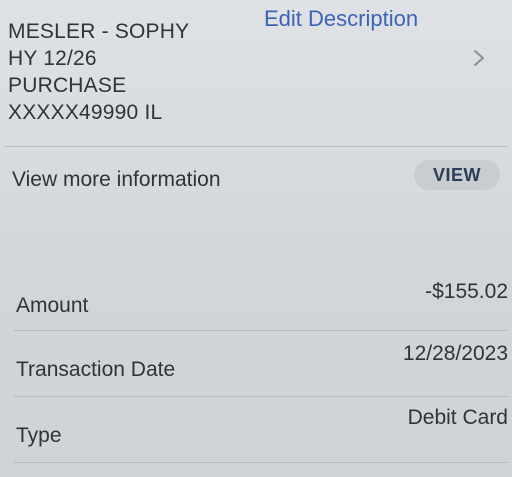 This screenshot has width=512, height=477. I want to click on type-label: Type, so click(39, 435).